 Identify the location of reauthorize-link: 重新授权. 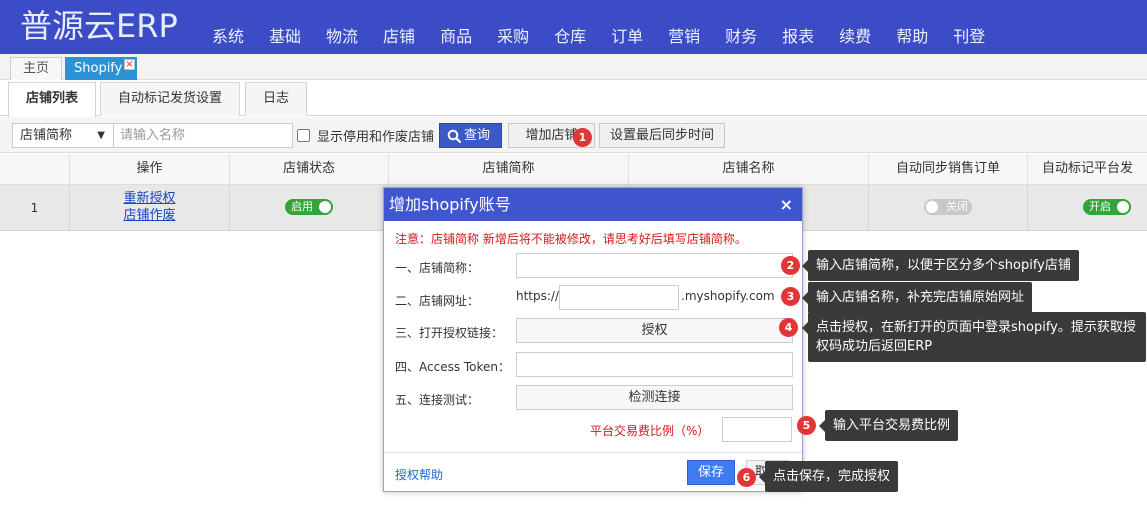
(149, 198).